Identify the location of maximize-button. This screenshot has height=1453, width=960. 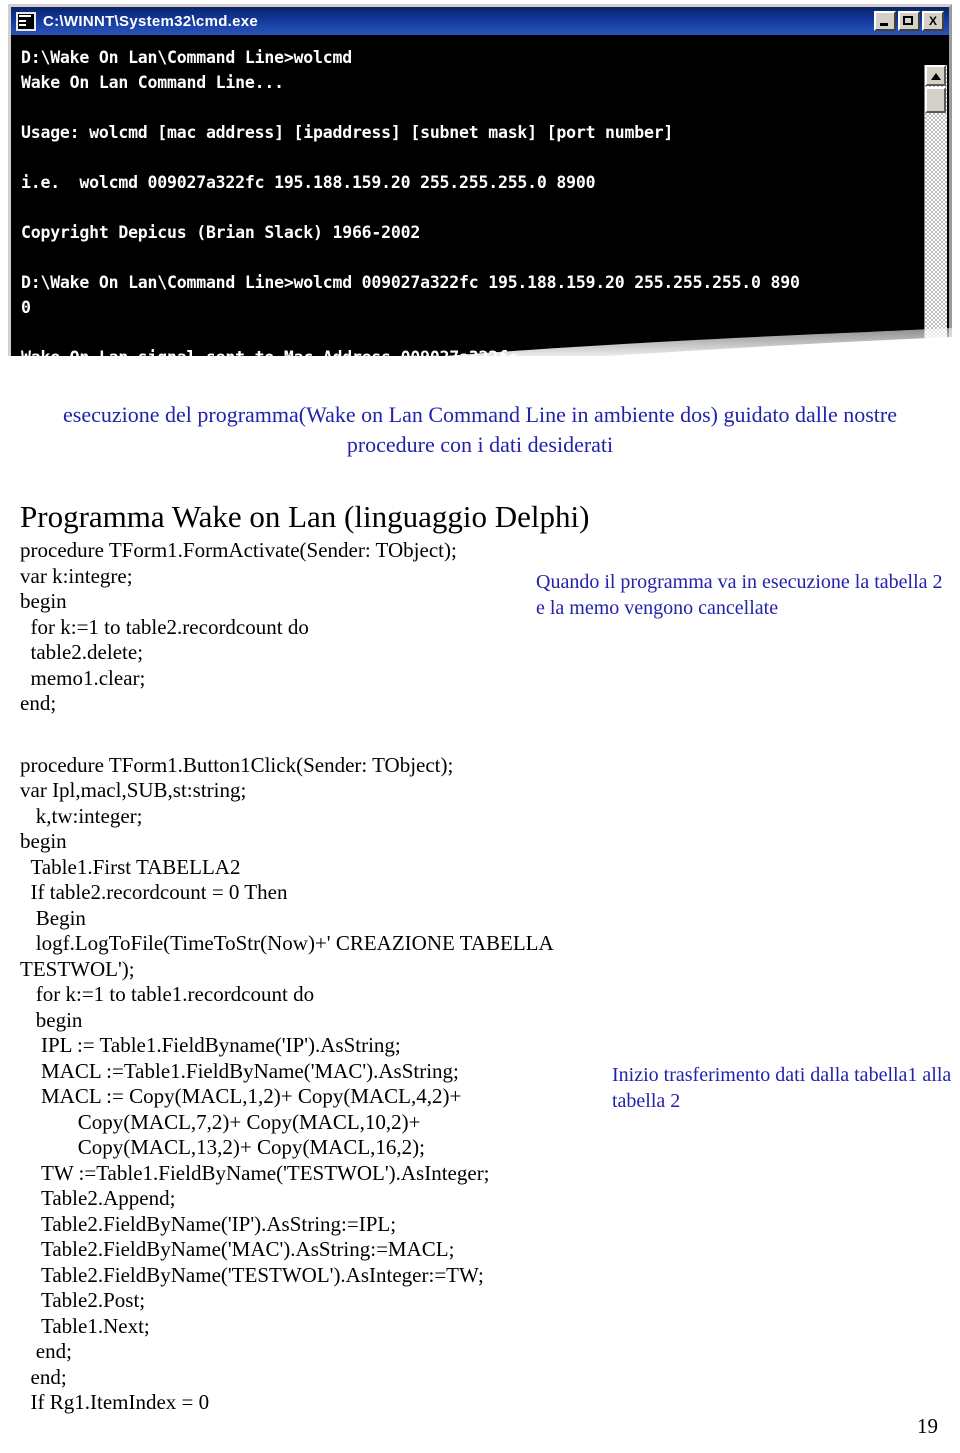
(909, 21).